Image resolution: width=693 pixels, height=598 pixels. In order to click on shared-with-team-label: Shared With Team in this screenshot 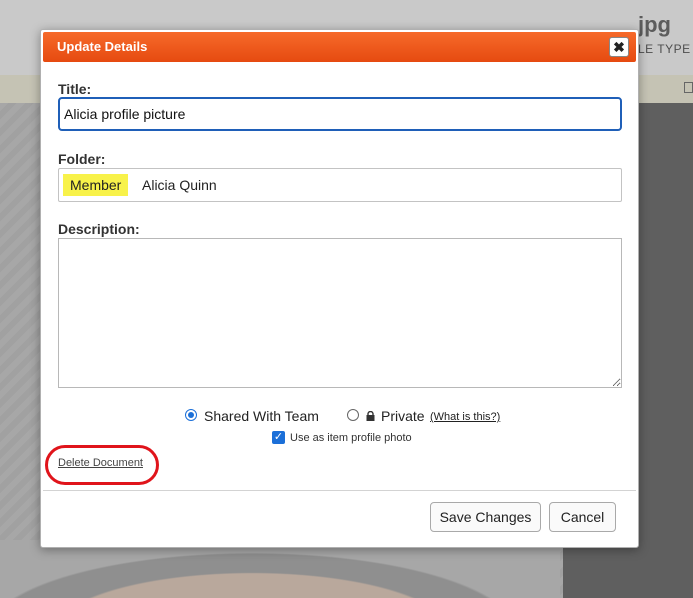, I will do `click(261, 416)`.